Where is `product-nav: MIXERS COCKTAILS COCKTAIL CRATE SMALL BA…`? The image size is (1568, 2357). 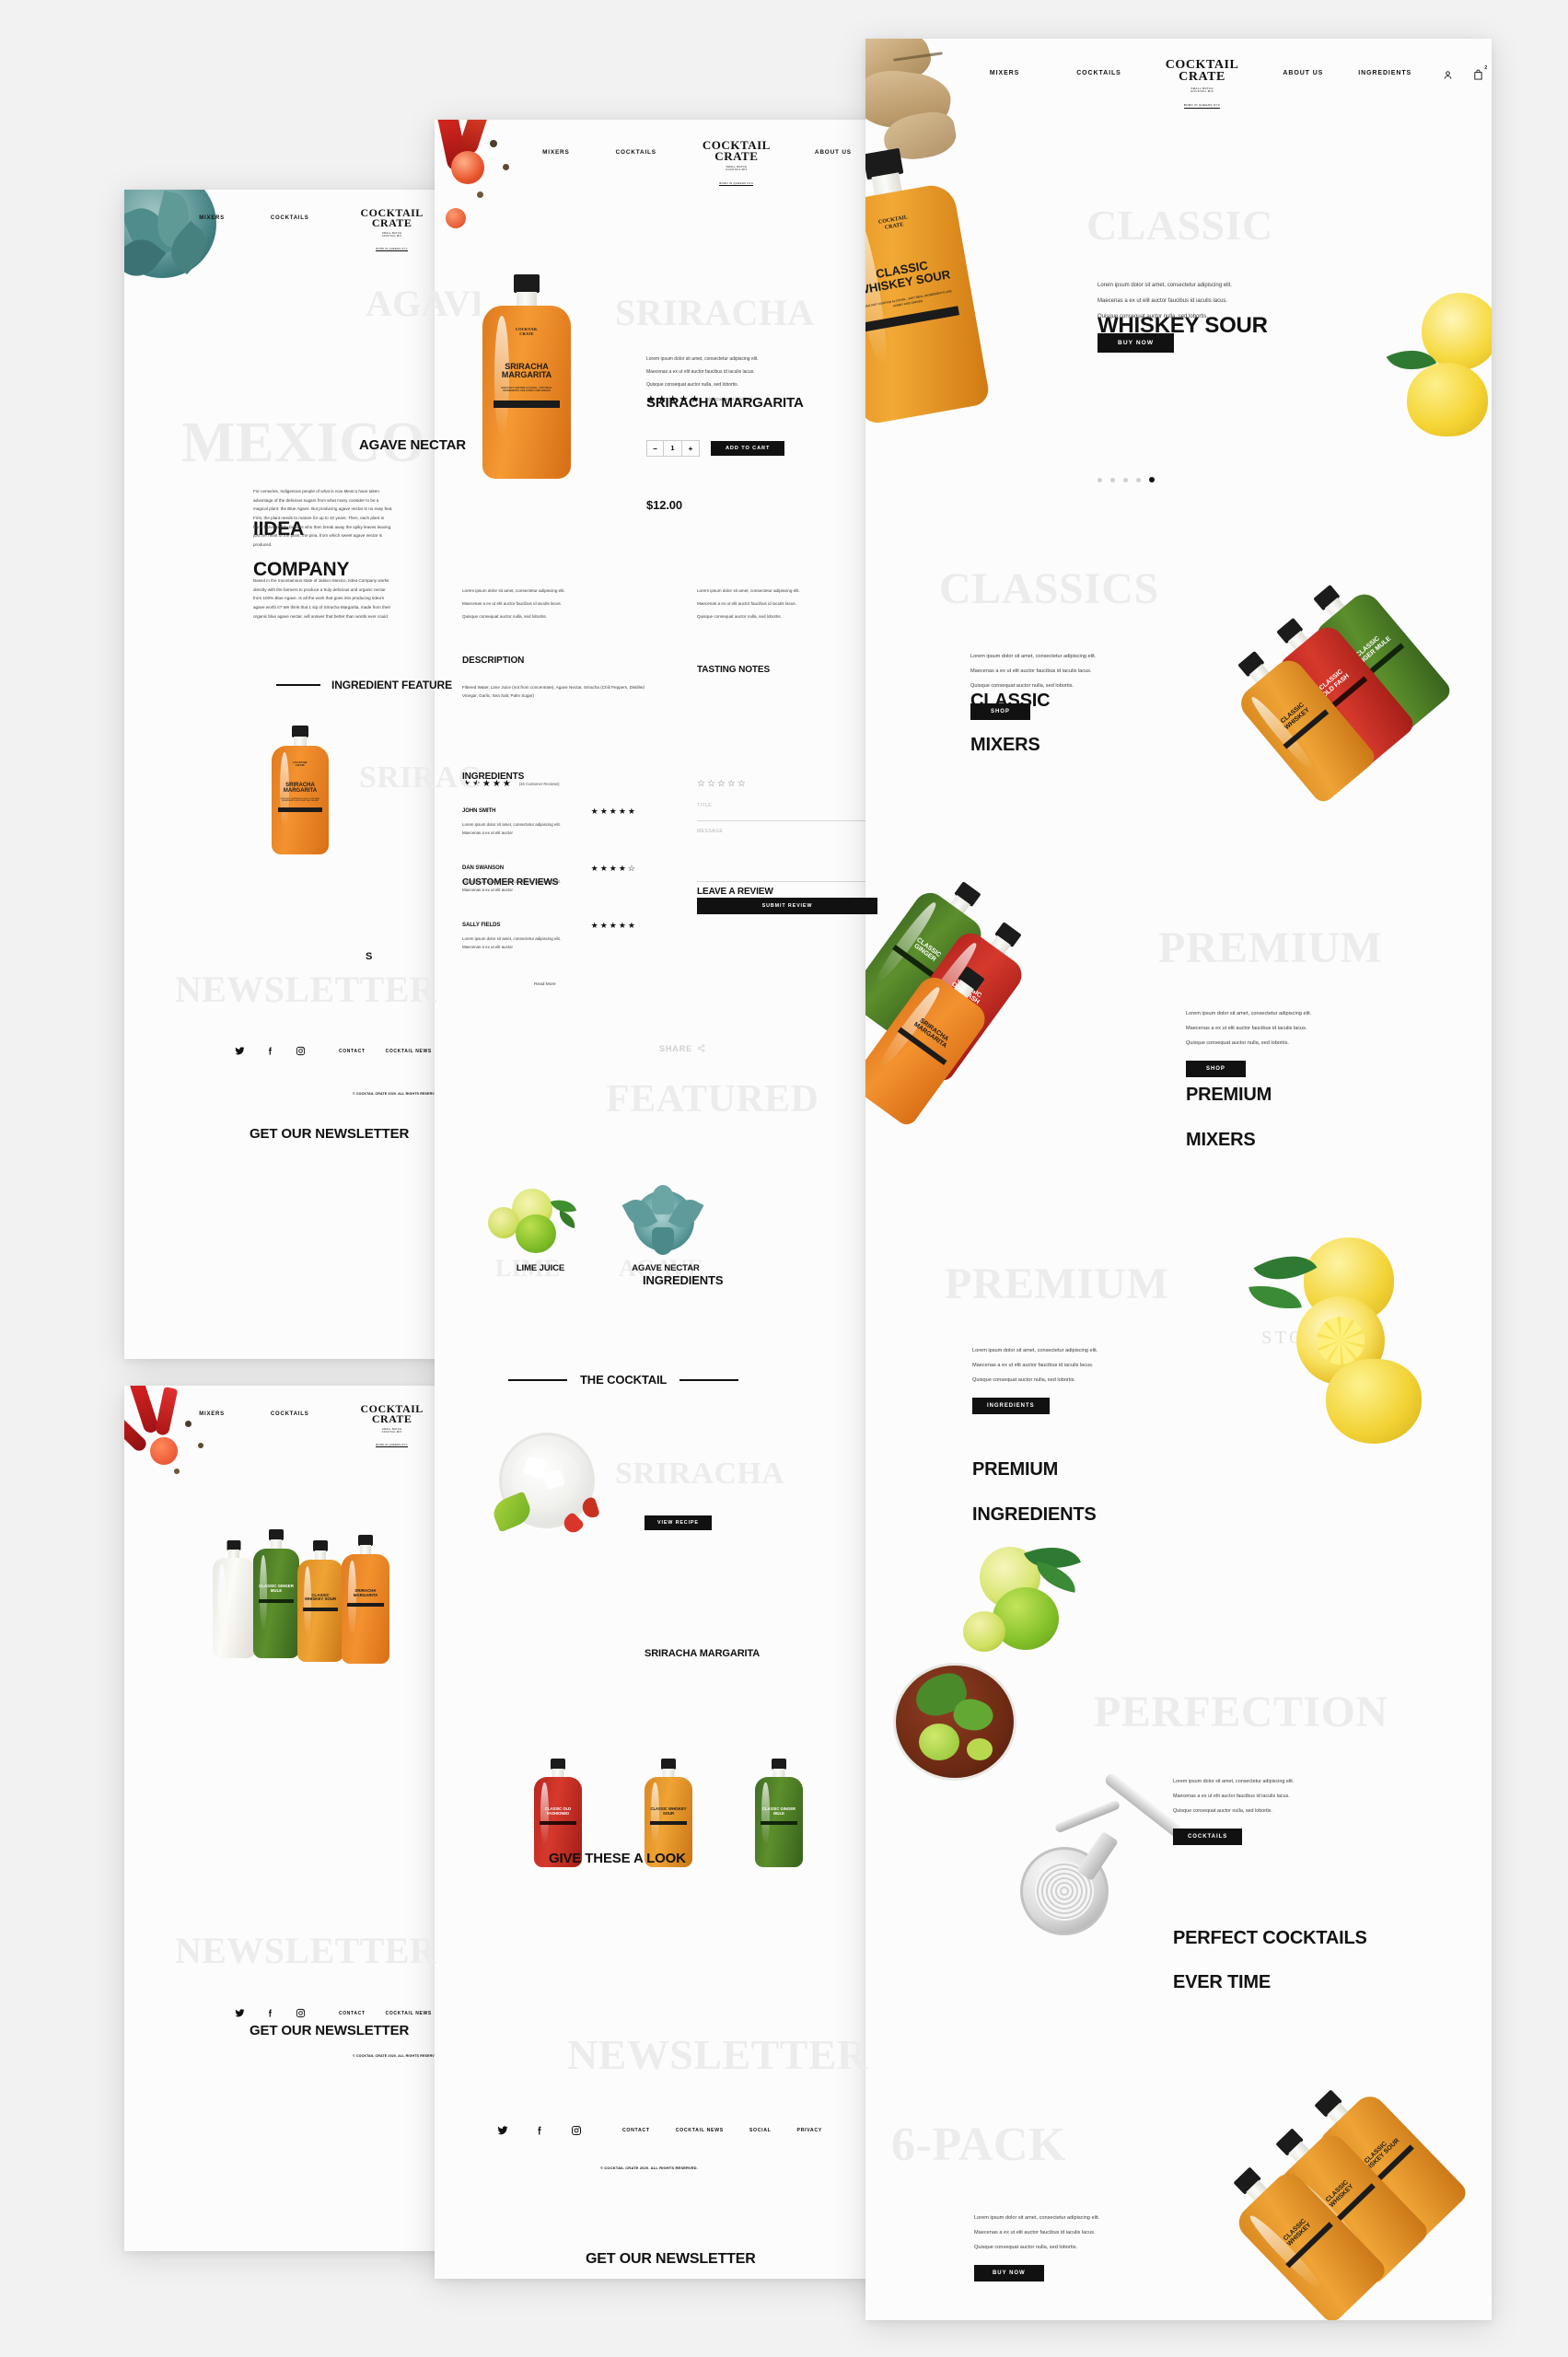 product-nav: MIXERS COCKTAILS COCKTAIL CRATE SMALL BA… is located at coordinates (669, 154).